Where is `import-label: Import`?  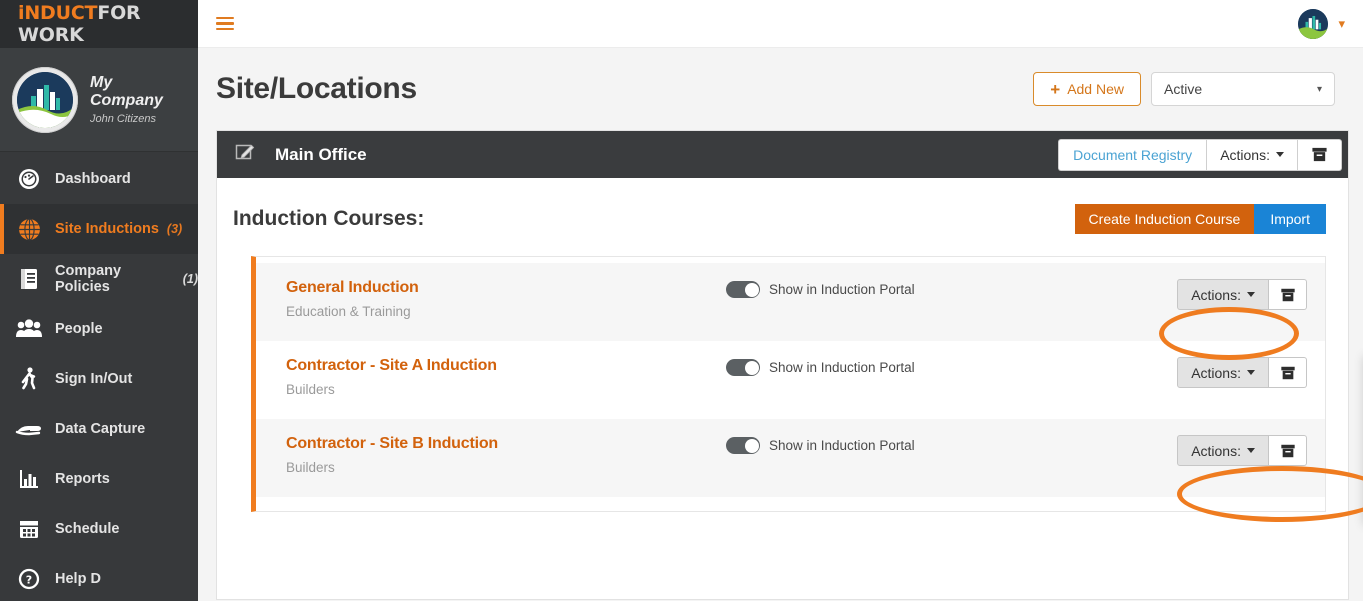 import-label: Import is located at coordinates (1290, 219).